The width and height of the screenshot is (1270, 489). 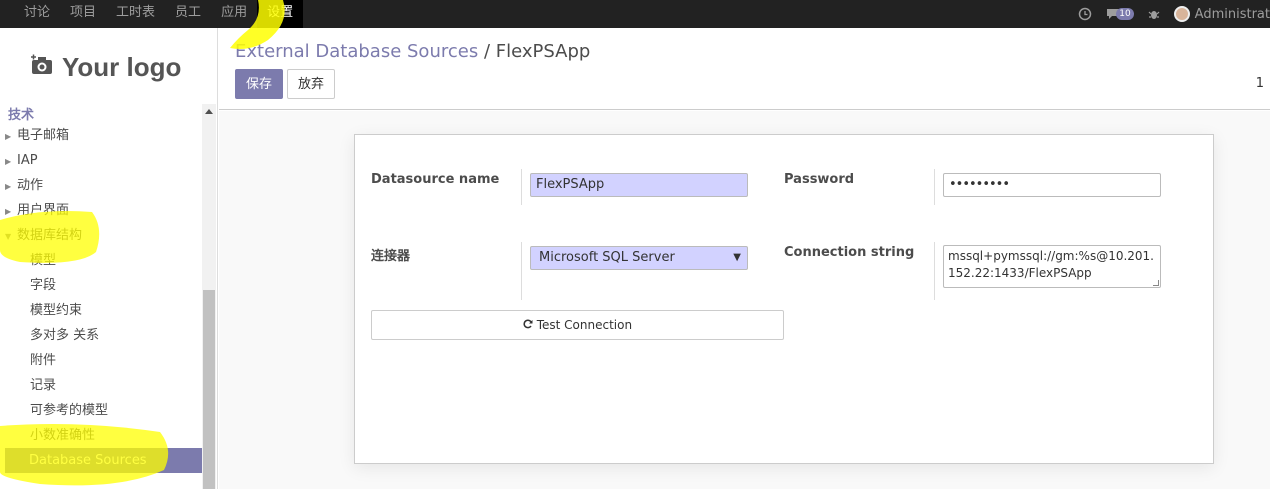 What do you see at coordinates (1181, 14) in the screenshot?
I see `user-avatar` at bounding box center [1181, 14].